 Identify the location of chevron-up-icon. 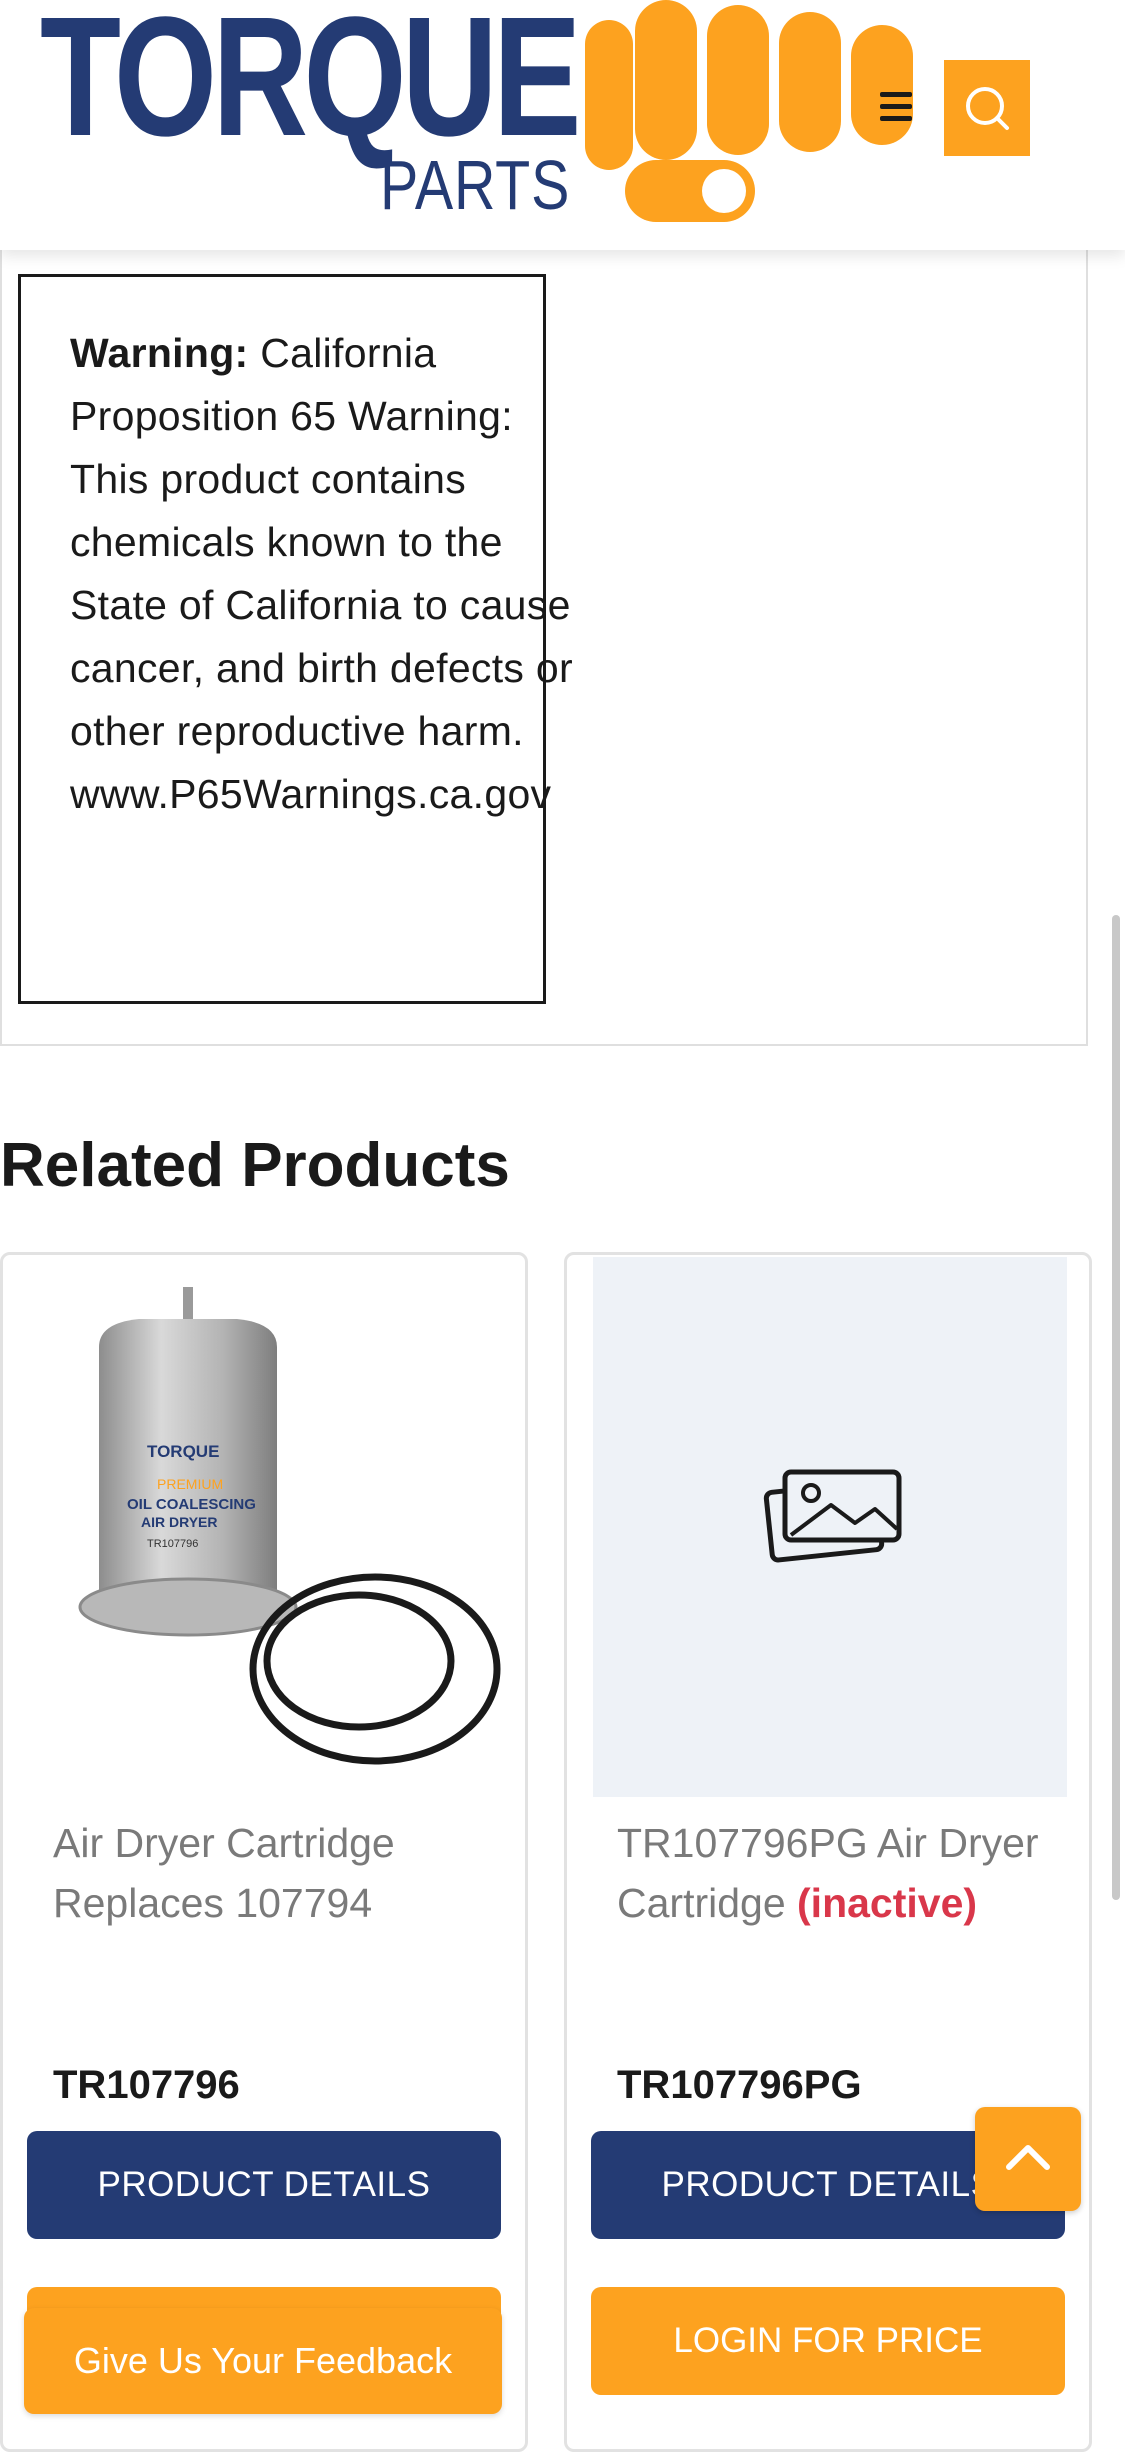
(1028, 2157).